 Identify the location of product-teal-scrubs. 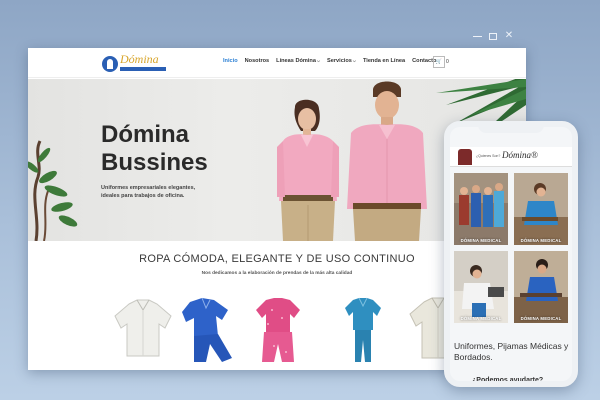
(363, 330).